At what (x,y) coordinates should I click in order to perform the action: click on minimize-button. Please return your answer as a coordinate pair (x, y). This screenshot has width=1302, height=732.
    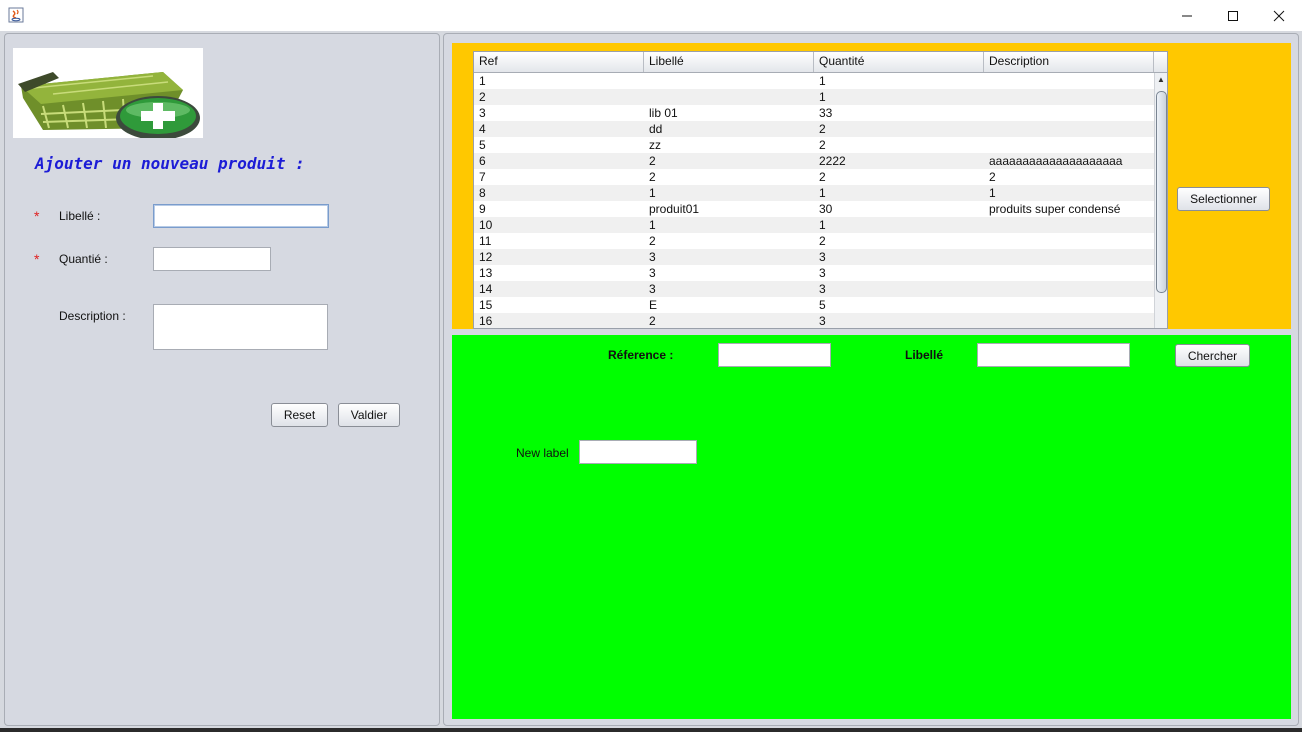
    Looking at the image, I should click on (1187, 15).